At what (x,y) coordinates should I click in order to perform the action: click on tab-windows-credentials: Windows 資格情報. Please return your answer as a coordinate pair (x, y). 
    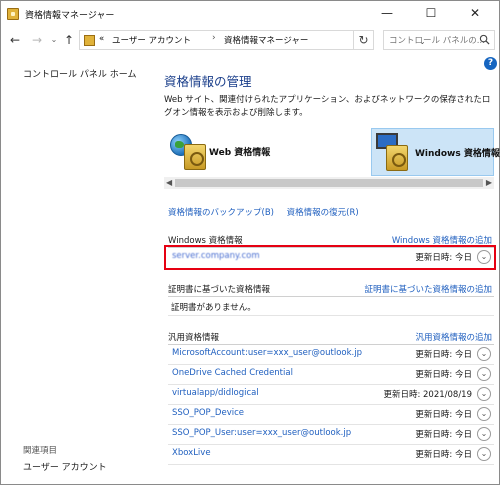
    Looking at the image, I should click on (435, 152).